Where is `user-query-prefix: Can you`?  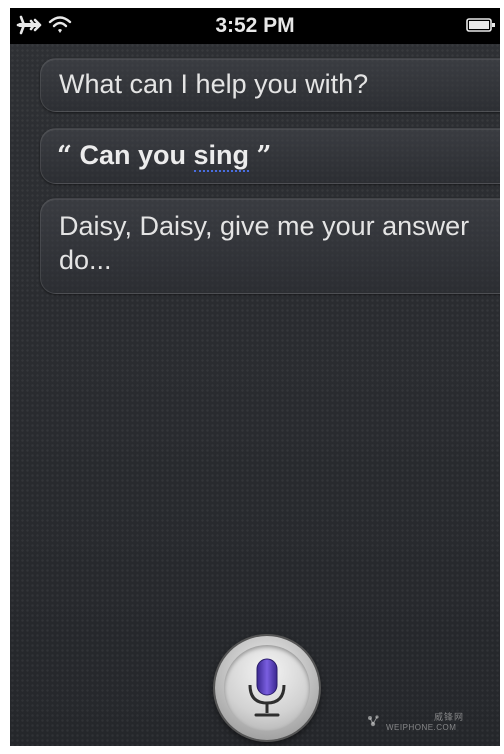 user-query-prefix: Can you is located at coordinates (136, 155).